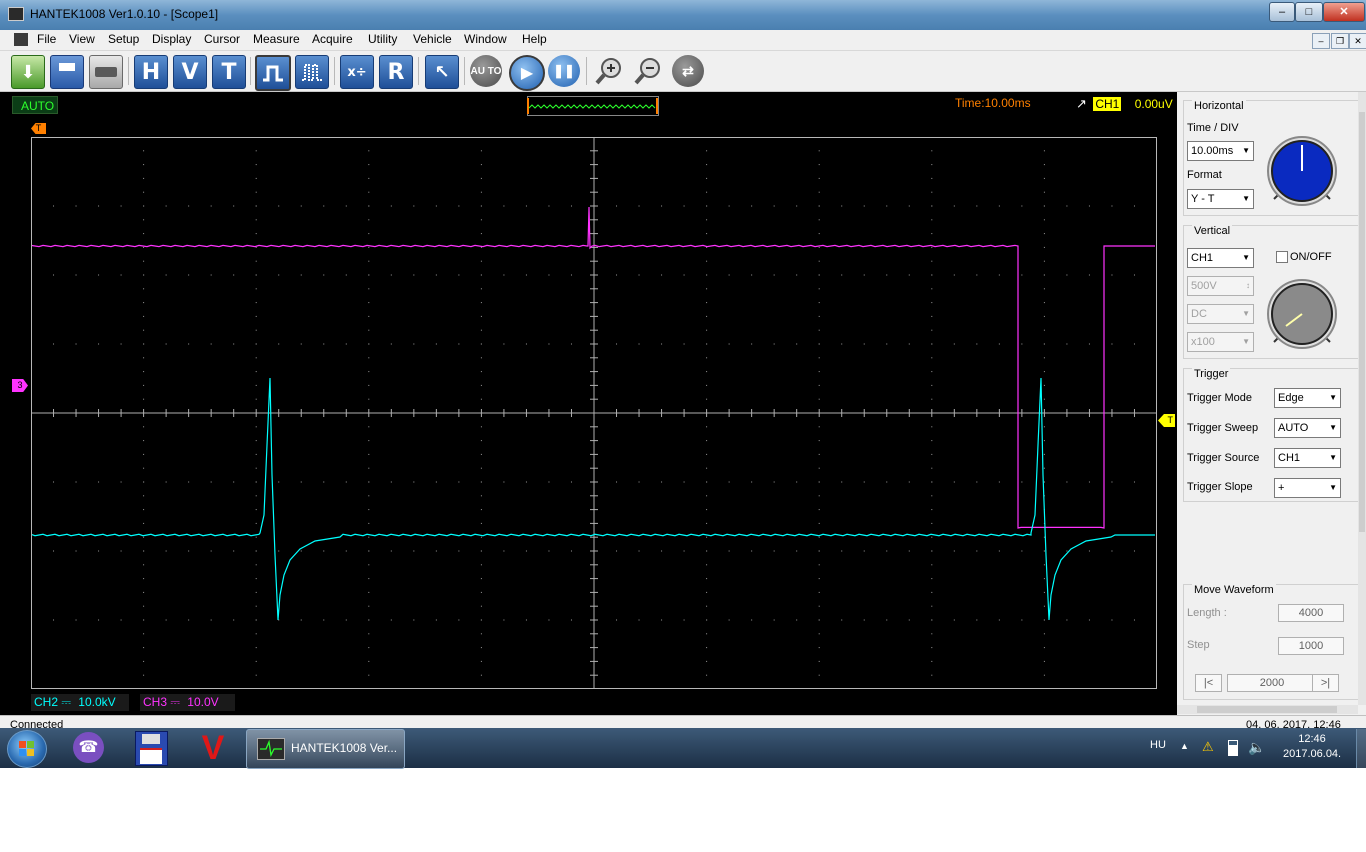  What do you see at coordinates (1362, 398) in the screenshot?
I see `panel-vertical-scrollbar` at bounding box center [1362, 398].